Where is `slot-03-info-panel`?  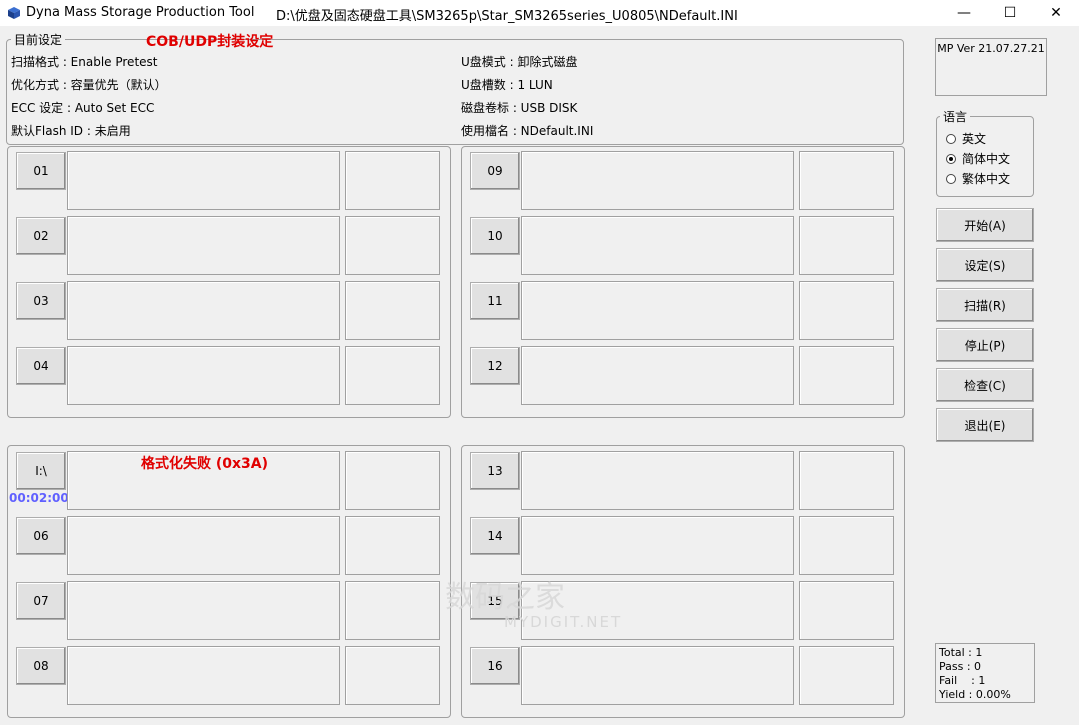 slot-03-info-panel is located at coordinates (392, 310).